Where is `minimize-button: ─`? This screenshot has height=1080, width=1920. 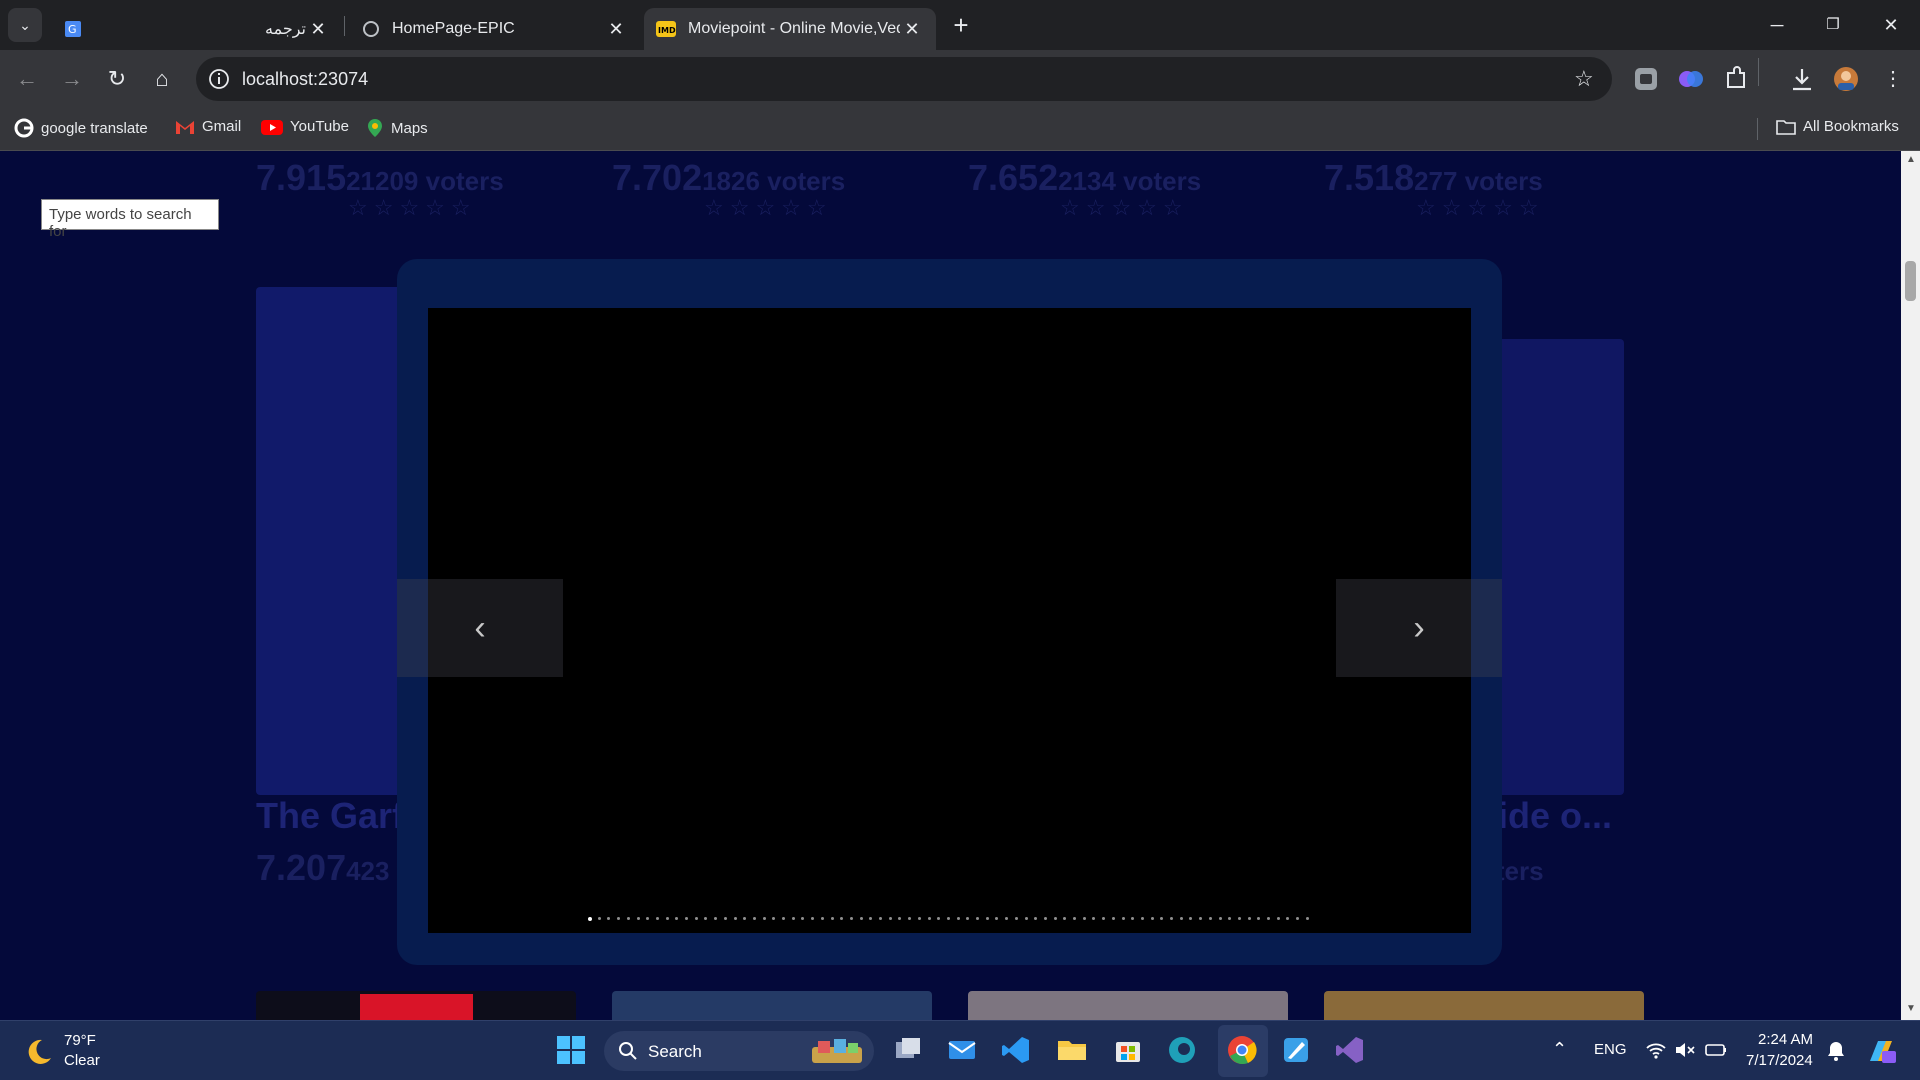
minimize-button: ─ is located at coordinates (1777, 25).